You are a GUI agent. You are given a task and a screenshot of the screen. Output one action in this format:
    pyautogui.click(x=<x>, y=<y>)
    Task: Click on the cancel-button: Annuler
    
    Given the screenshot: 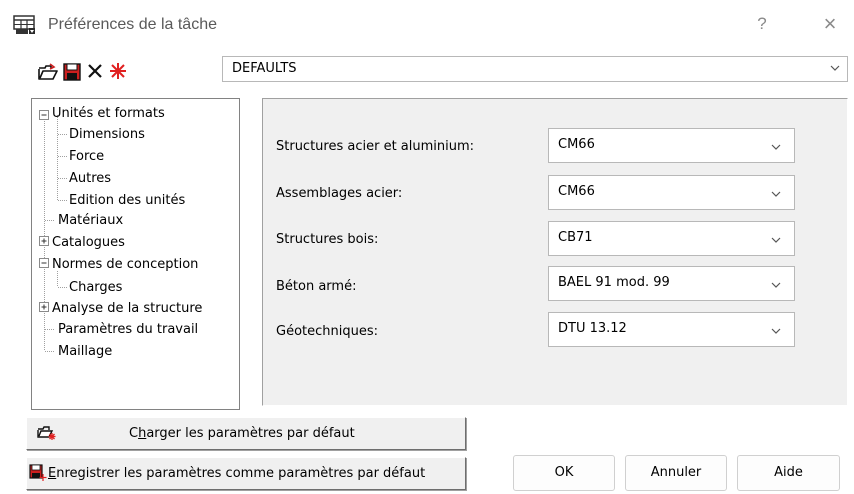 What is the action you would take?
    pyautogui.click(x=676, y=473)
    